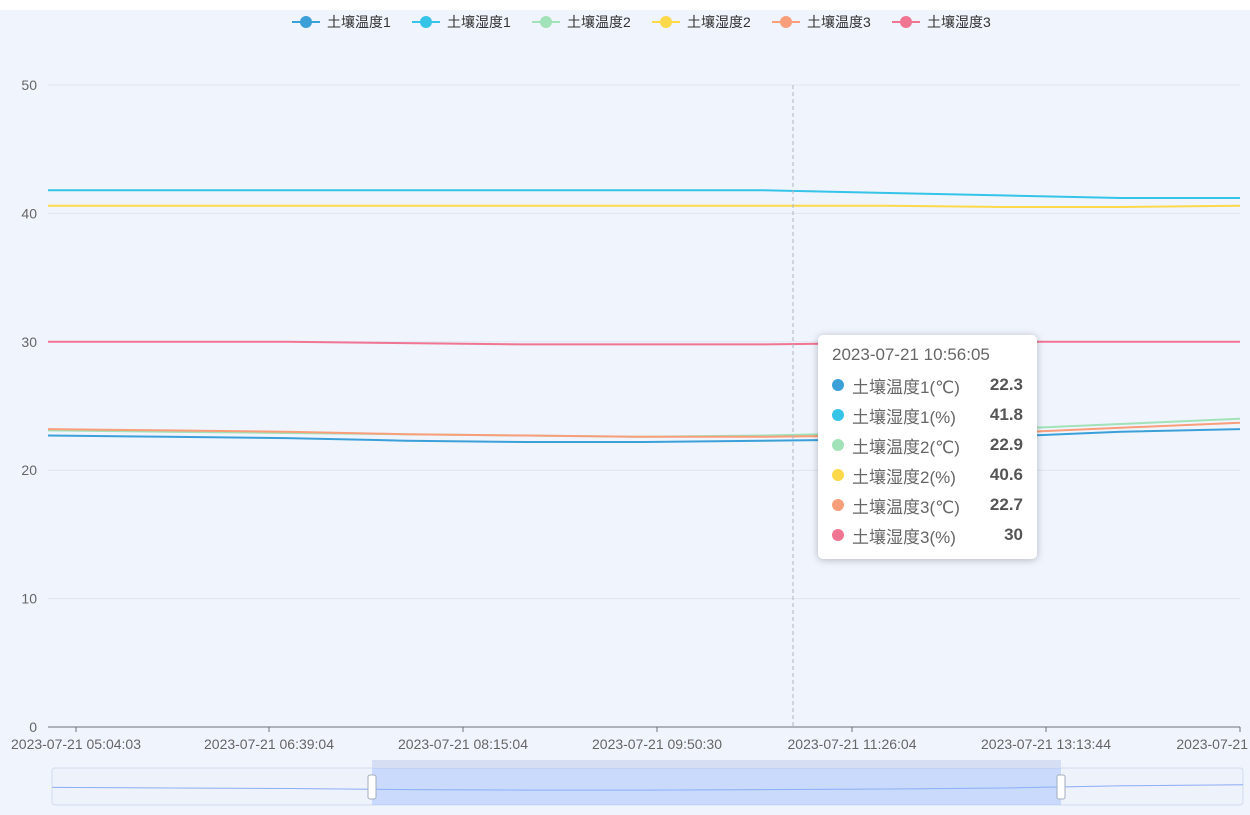 This screenshot has width=1250, height=815. I want to click on tooltip-value: 22.7, so click(1006, 504).